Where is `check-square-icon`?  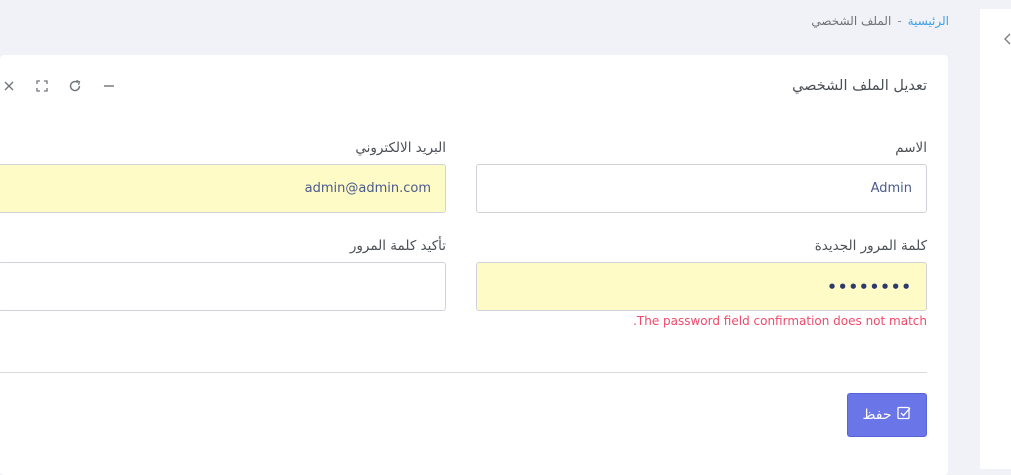 check-square-icon is located at coordinates (904, 415).